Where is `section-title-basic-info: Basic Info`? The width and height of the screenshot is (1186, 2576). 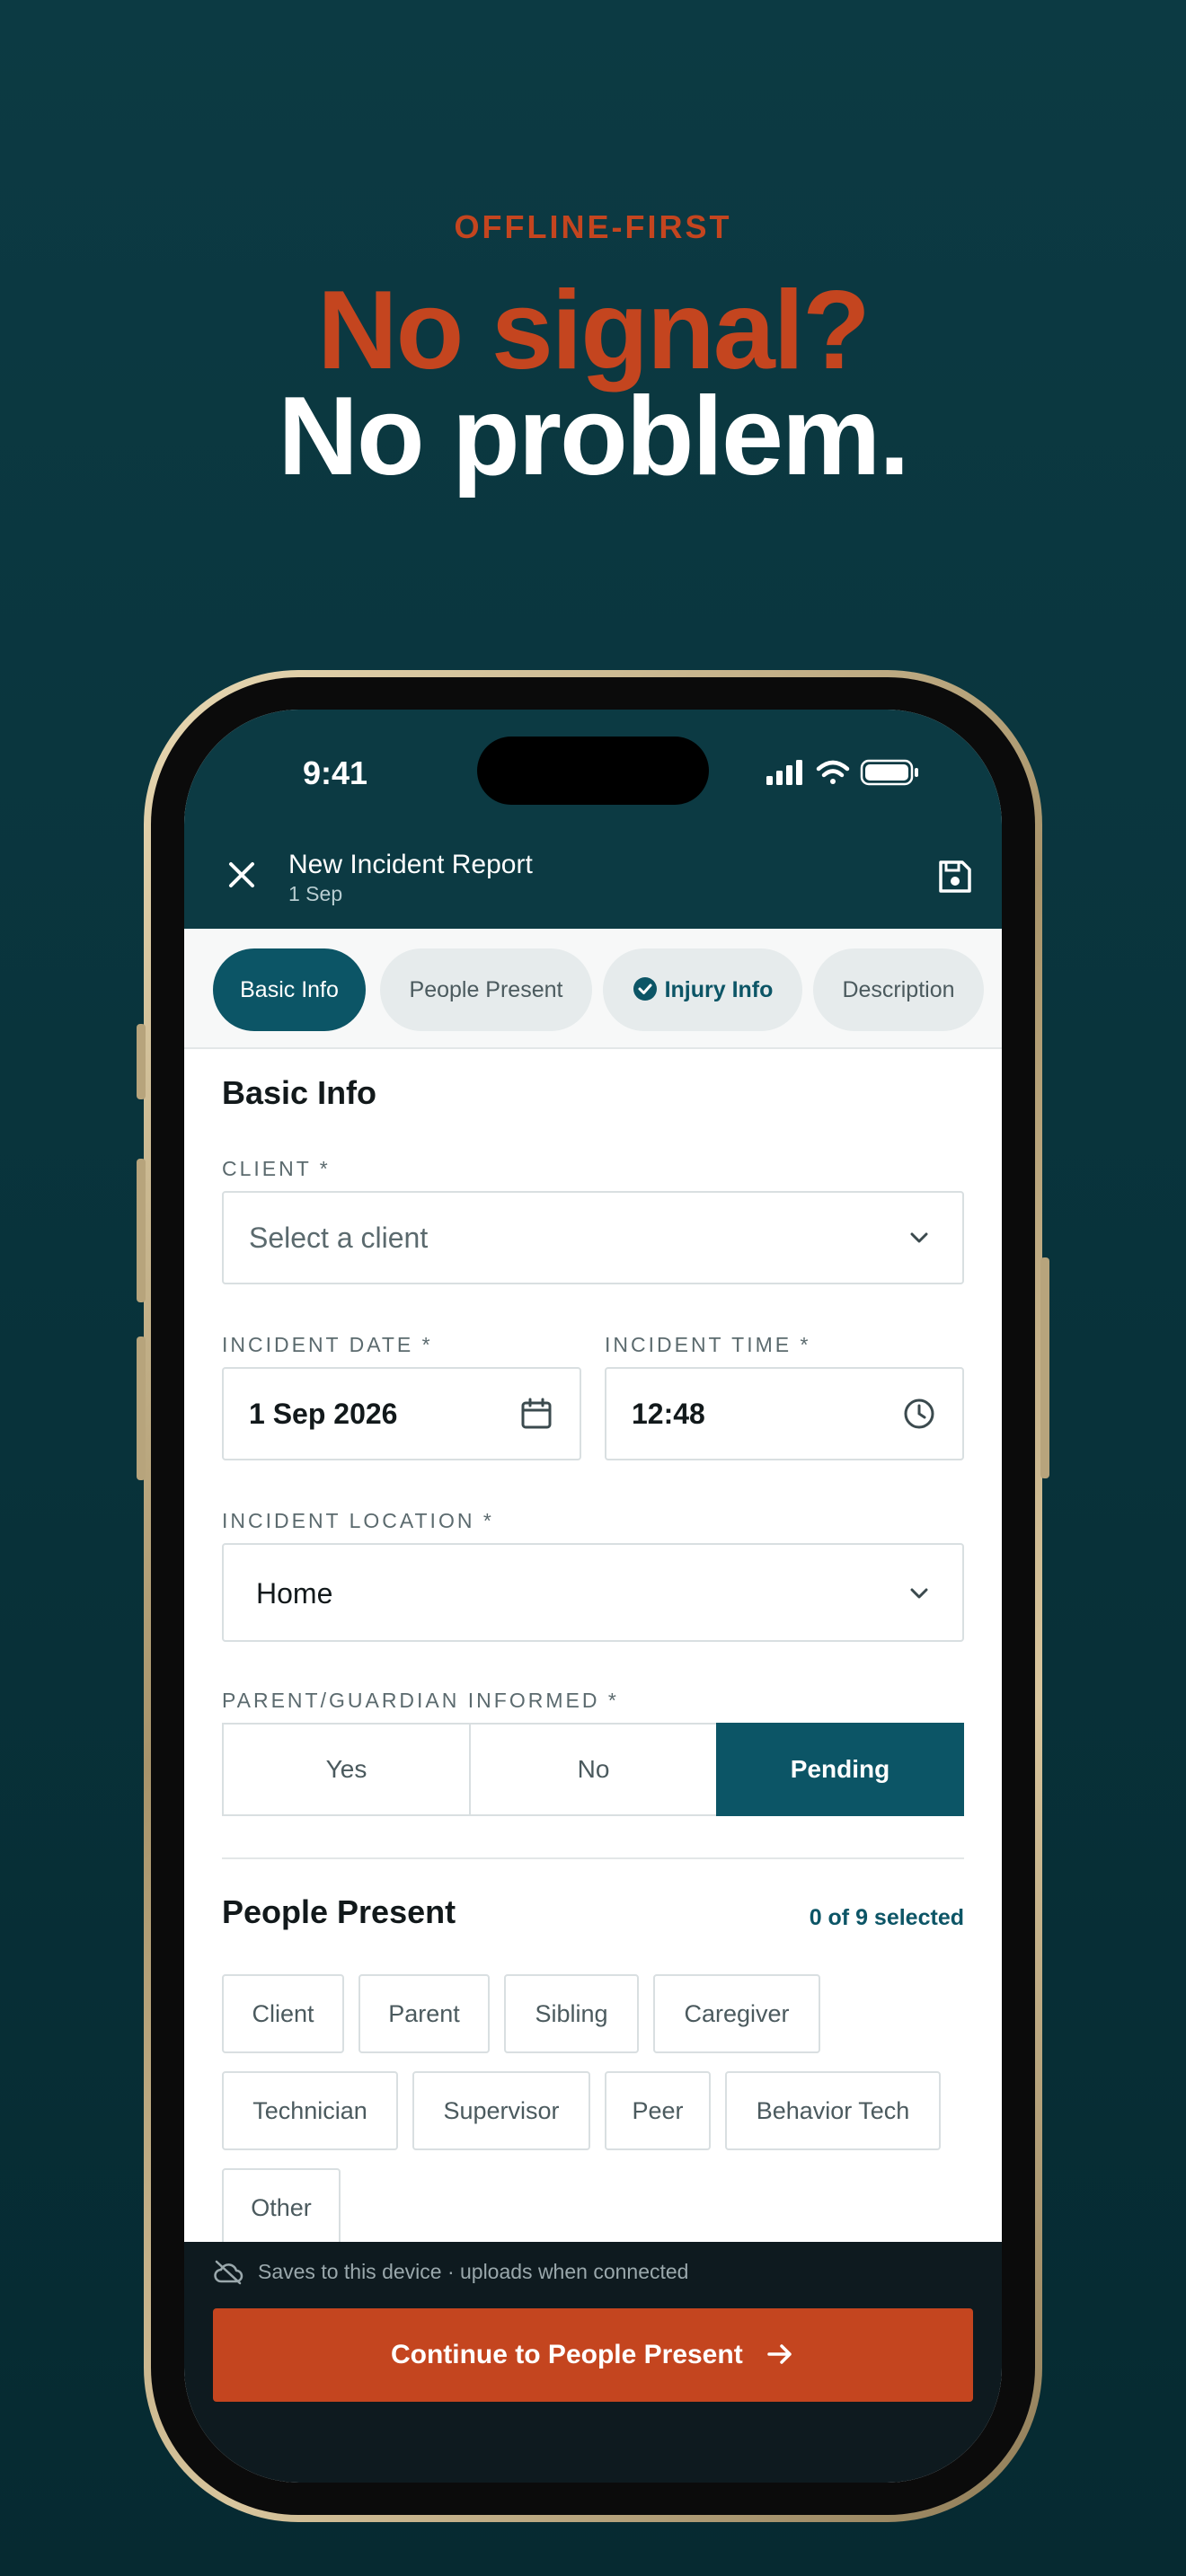
section-title-basic-info: Basic Info is located at coordinates (299, 1092).